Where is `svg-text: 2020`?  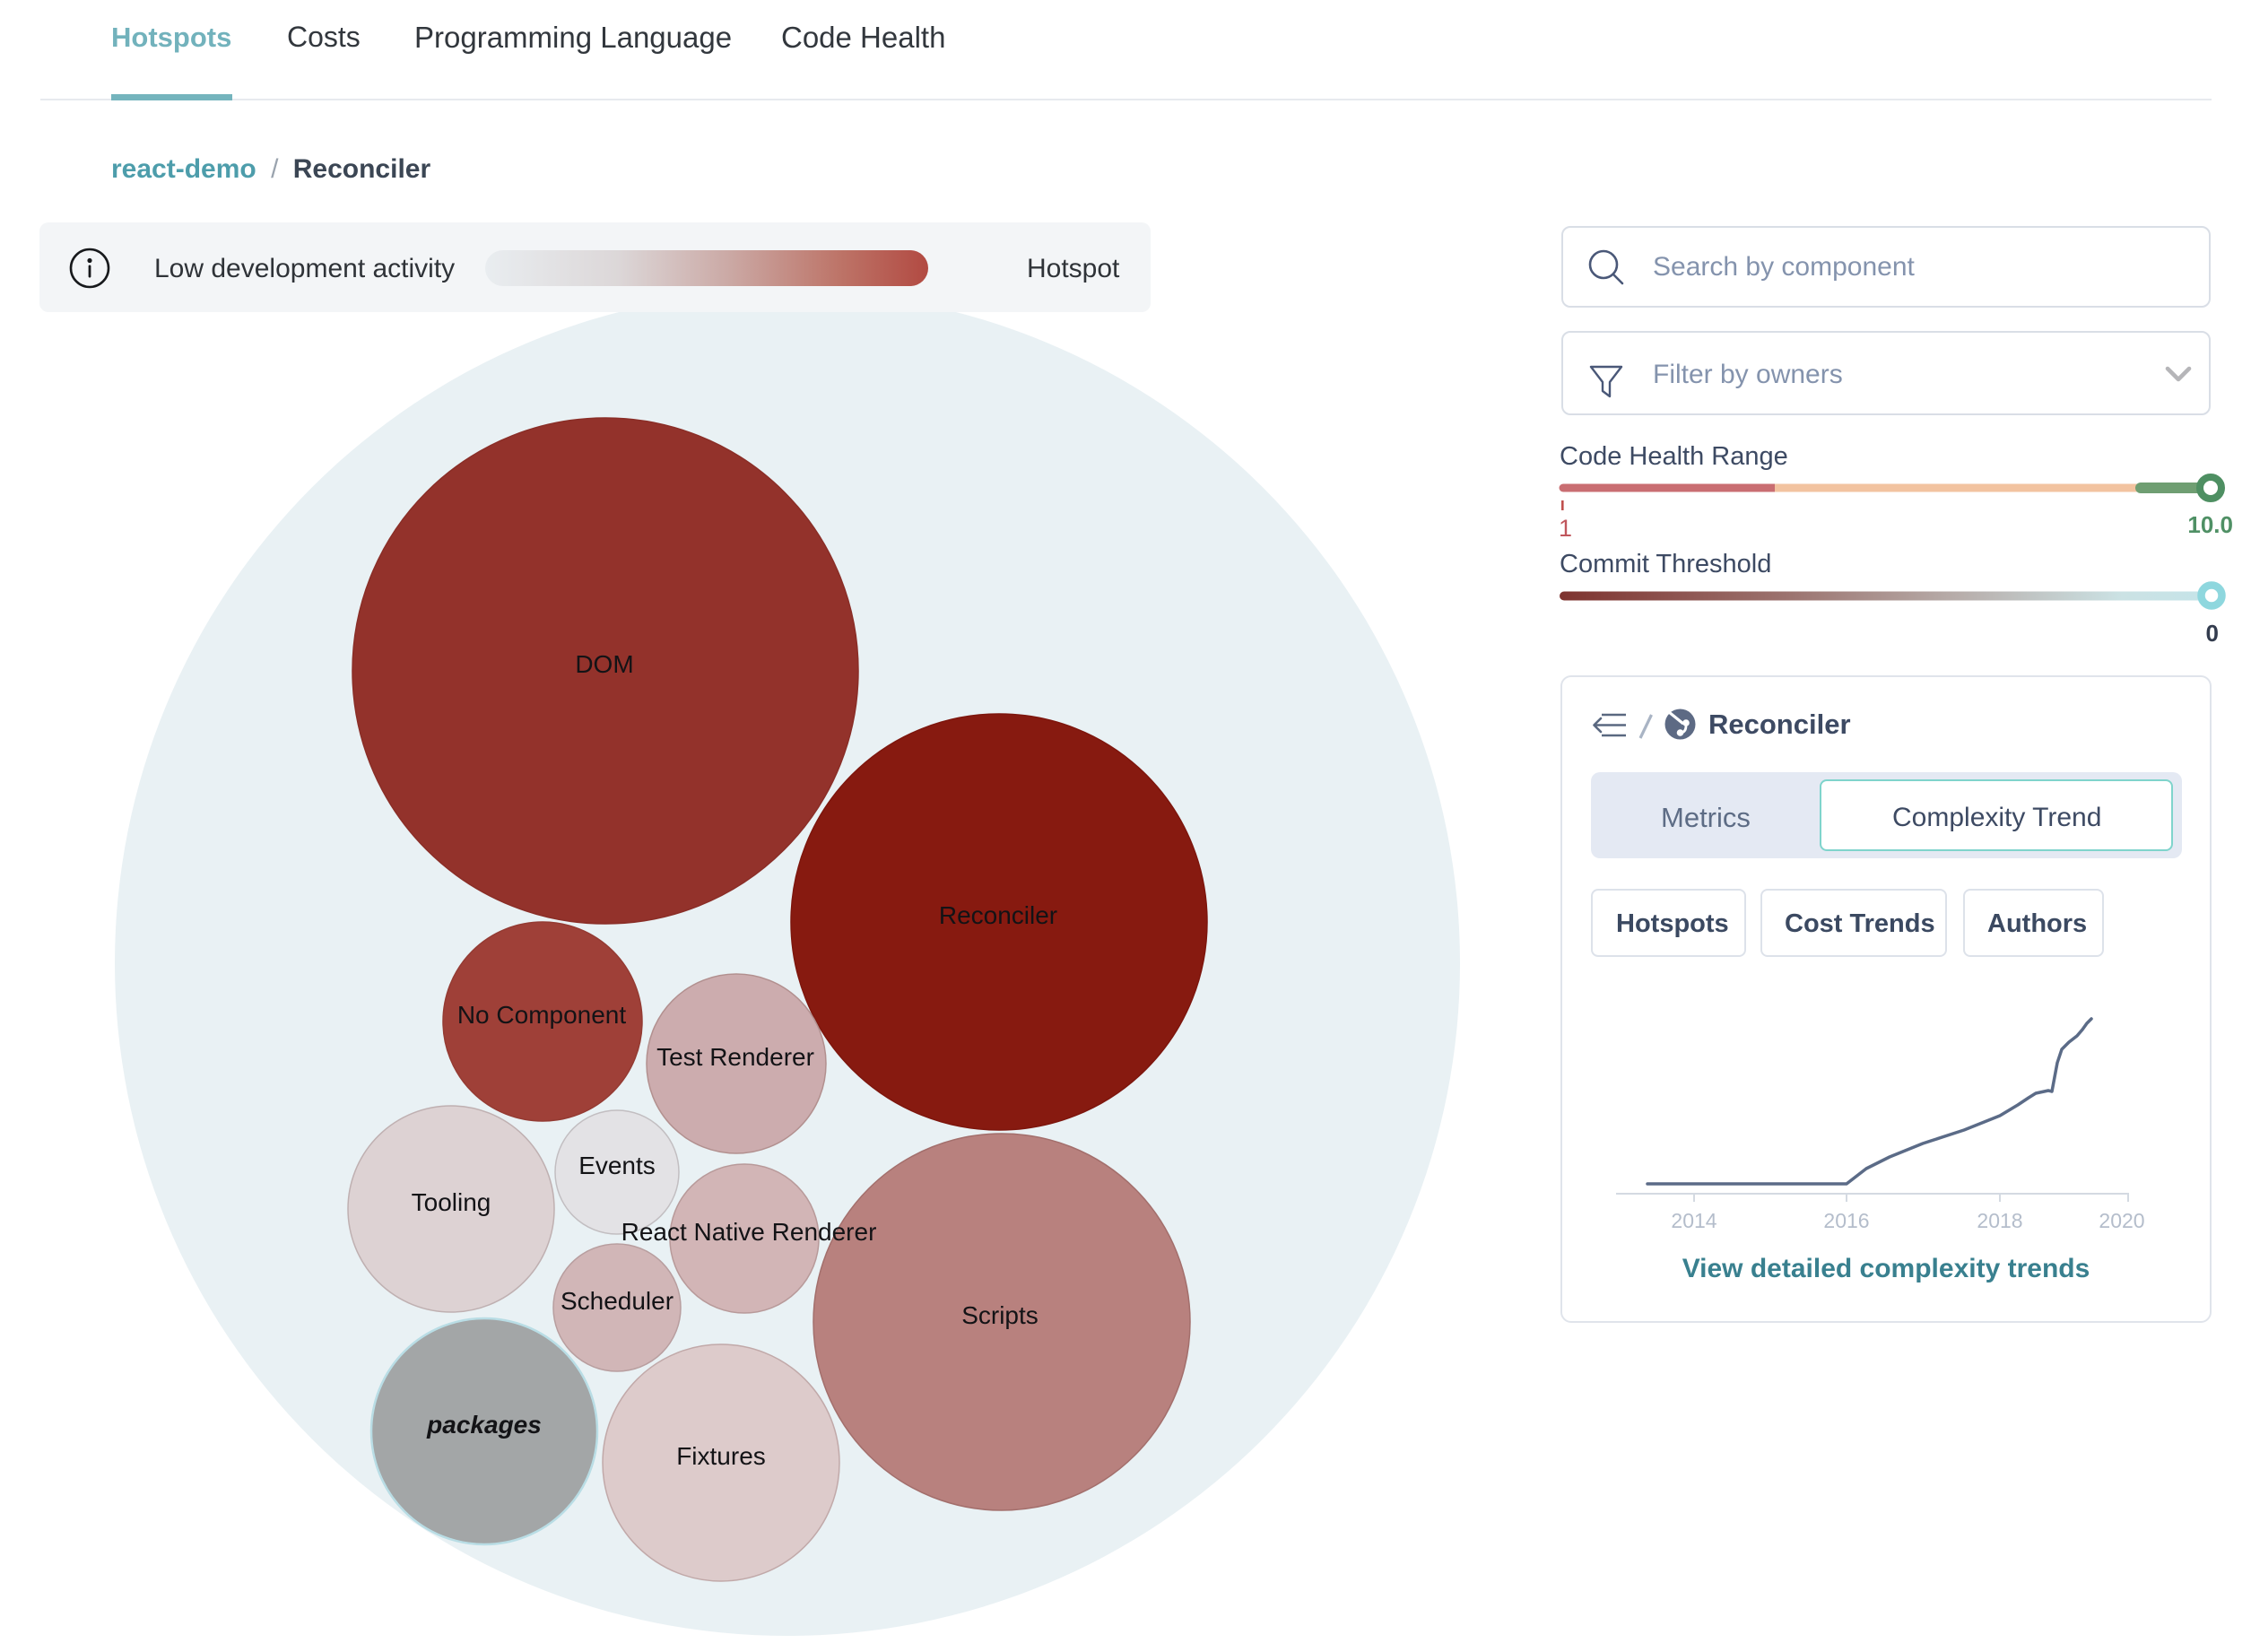 svg-text: 2020 is located at coordinates (2121, 1220).